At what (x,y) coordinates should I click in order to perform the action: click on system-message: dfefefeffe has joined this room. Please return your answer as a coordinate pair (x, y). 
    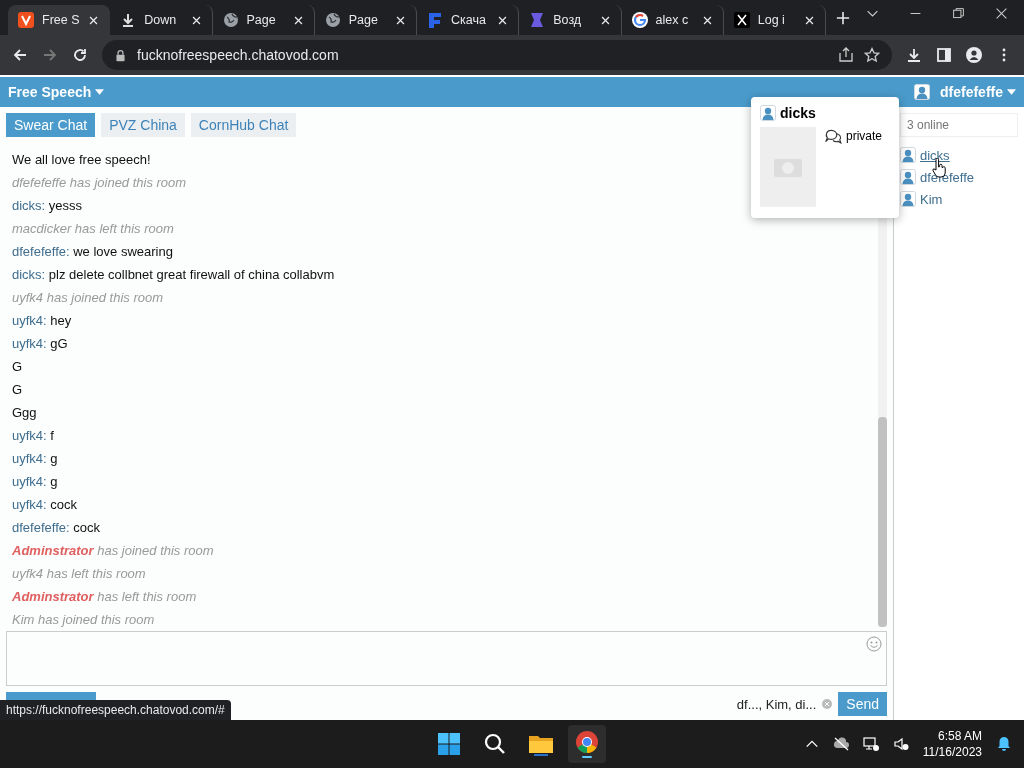
    Looking at the image, I should click on (100, 183).